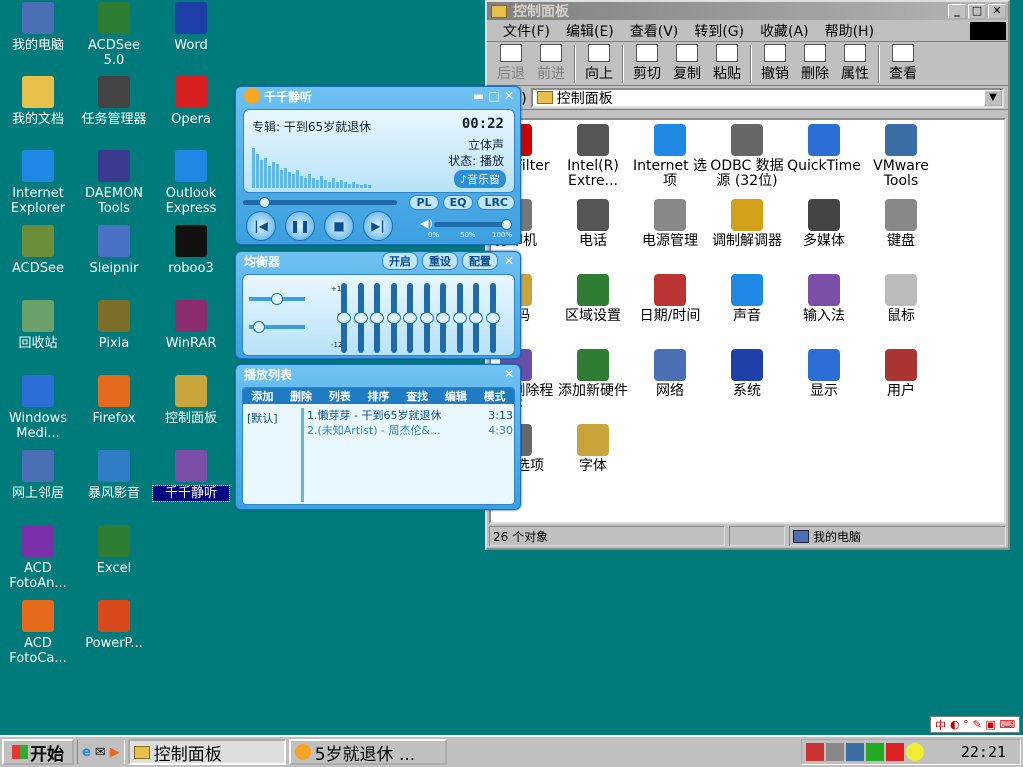  What do you see at coordinates (378, 226) in the screenshot?
I see `next-button: ▶|` at bounding box center [378, 226].